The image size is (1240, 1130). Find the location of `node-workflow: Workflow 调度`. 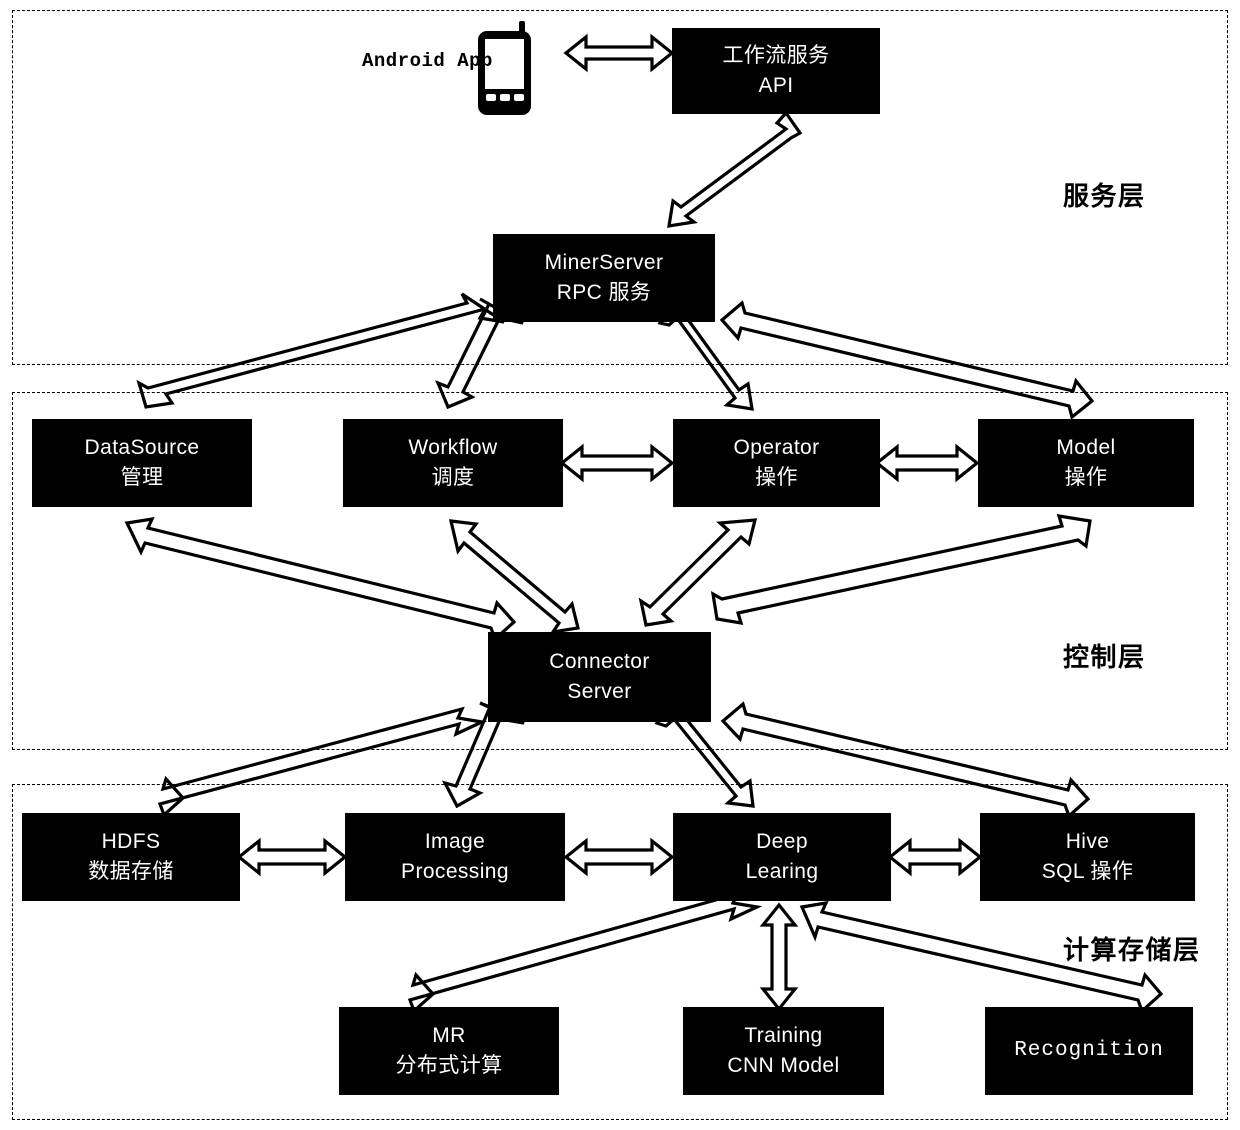

node-workflow: Workflow 调度 is located at coordinates (453, 463).